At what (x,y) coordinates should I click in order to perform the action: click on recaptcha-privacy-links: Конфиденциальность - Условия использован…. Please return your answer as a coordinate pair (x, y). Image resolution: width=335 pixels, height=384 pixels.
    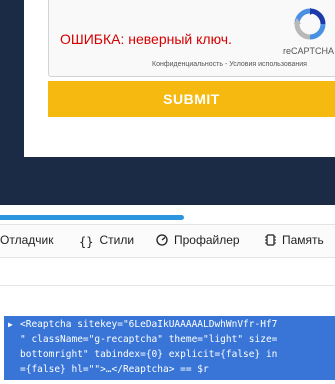
    Looking at the image, I should click on (229, 64).